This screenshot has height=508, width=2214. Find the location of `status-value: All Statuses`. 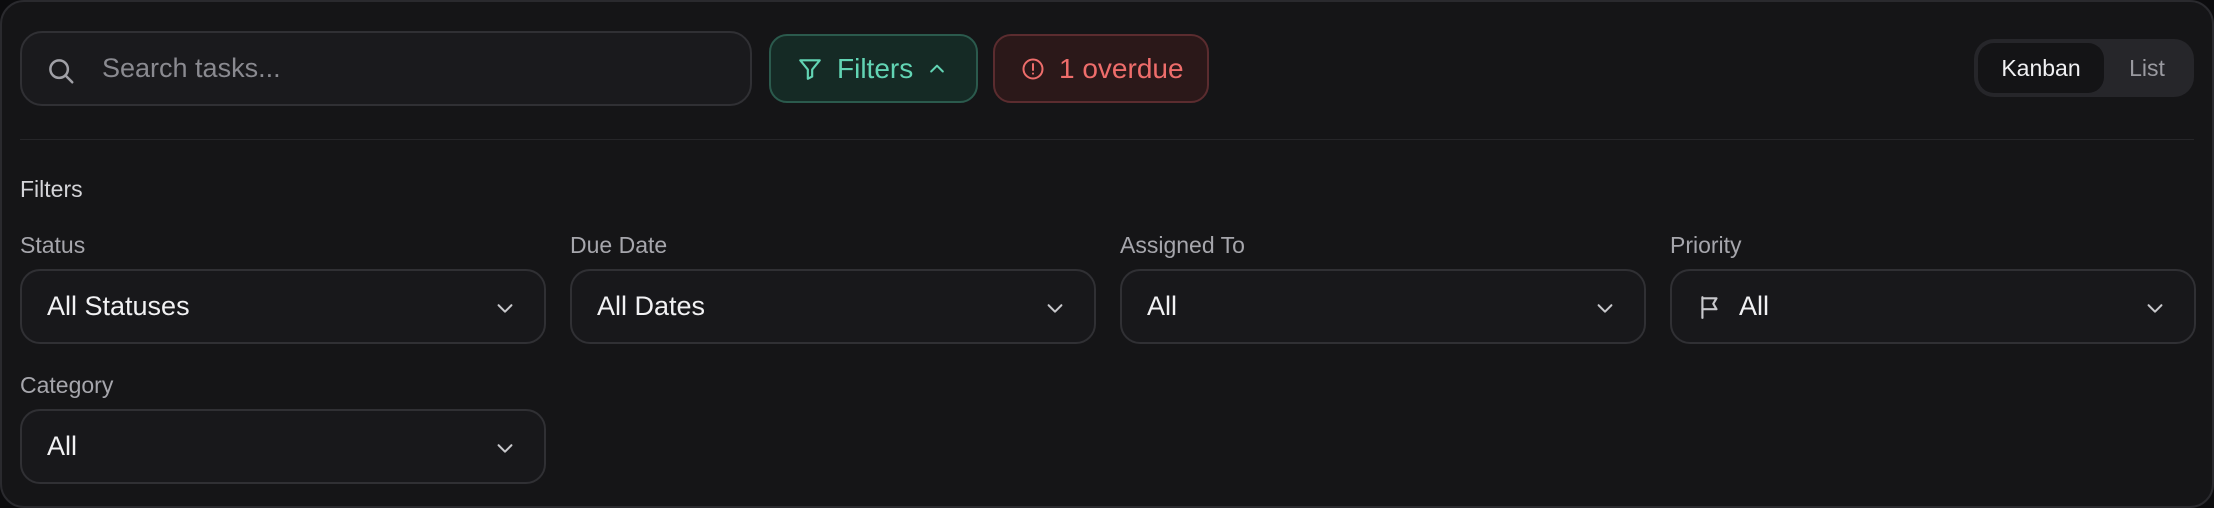

status-value: All Statuses is located at coordinates (118, 306).